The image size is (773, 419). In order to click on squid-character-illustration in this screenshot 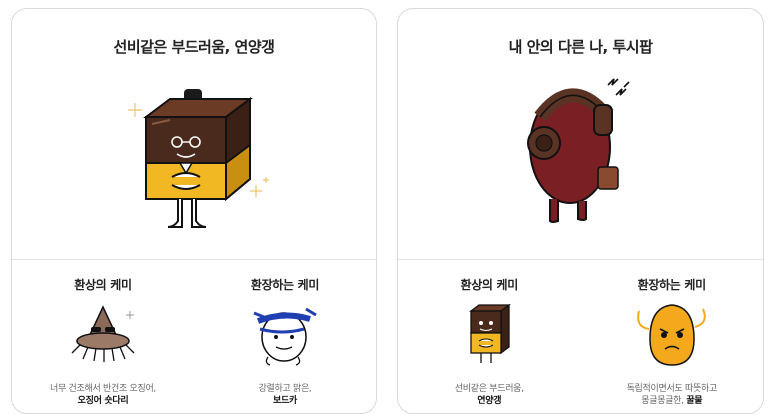, I will do `click(103, 333)`.